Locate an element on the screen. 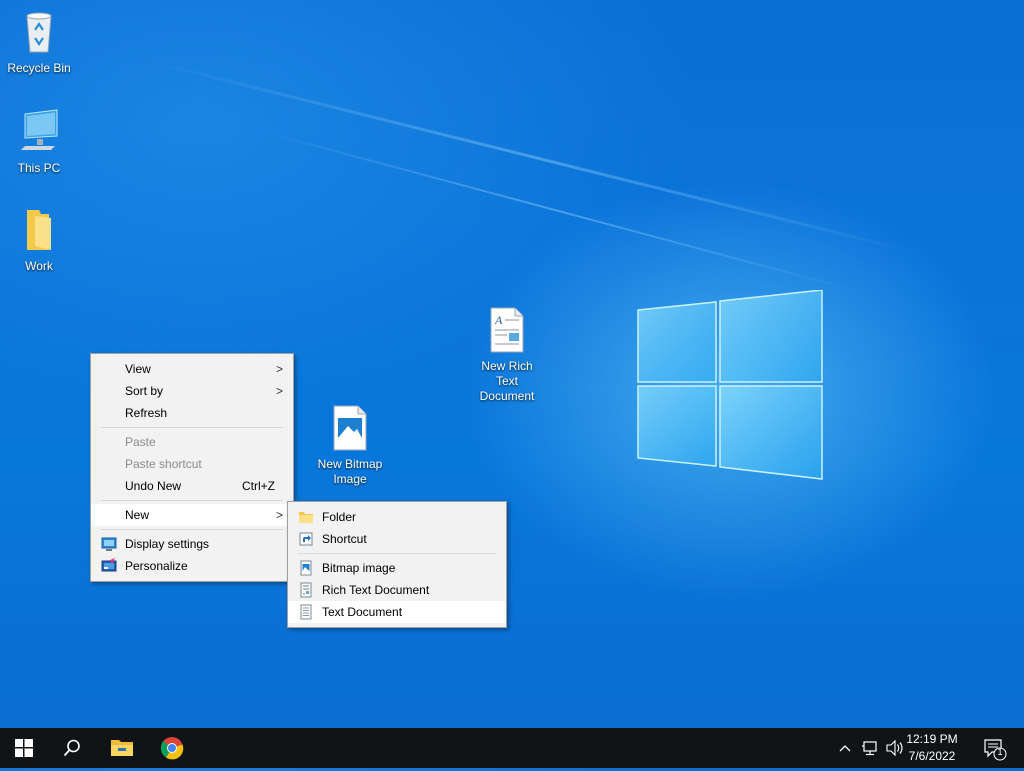  menu-item-label: Sort by is located at coordinates (144, 391).